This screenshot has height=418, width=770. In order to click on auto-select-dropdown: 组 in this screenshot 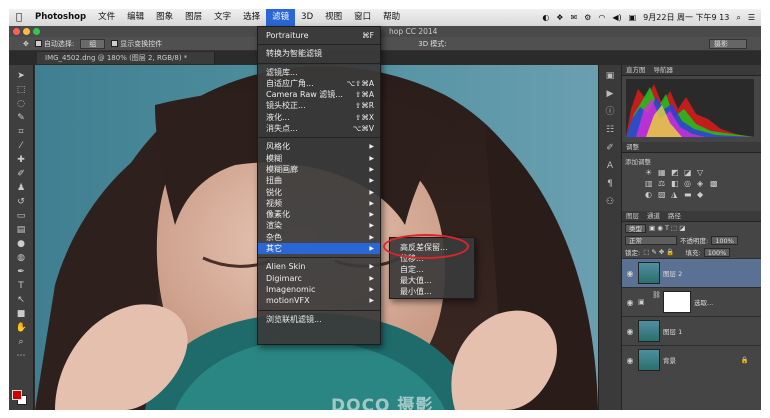, I will do `click(93, 43)`.